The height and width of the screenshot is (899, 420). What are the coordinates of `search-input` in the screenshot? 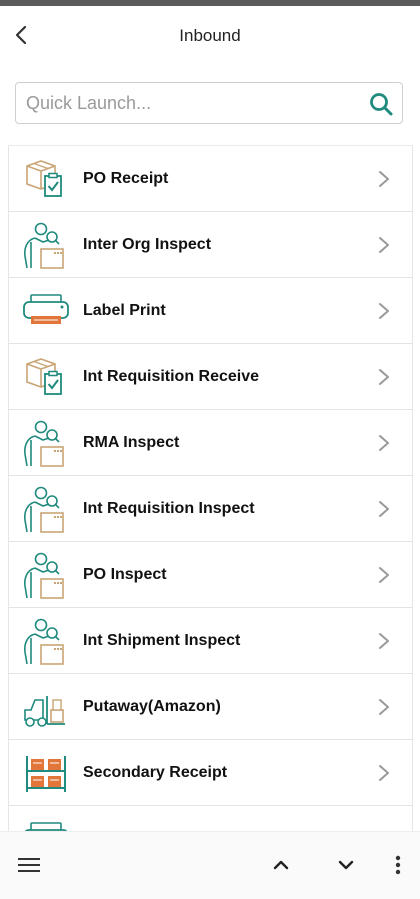 It's located at (186, 103).